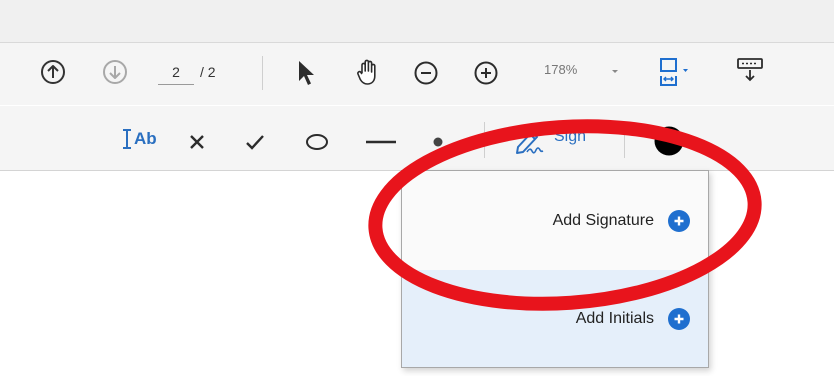  I want to click on hand-tool-button, so click(368, 72).